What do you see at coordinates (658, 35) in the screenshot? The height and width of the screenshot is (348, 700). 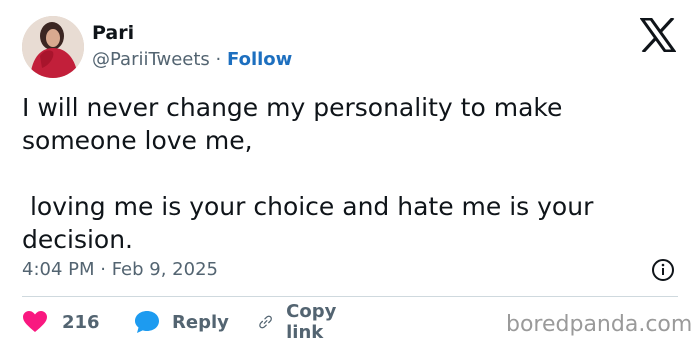 I see `x-logo-icon` at bounding box center [658, 35].